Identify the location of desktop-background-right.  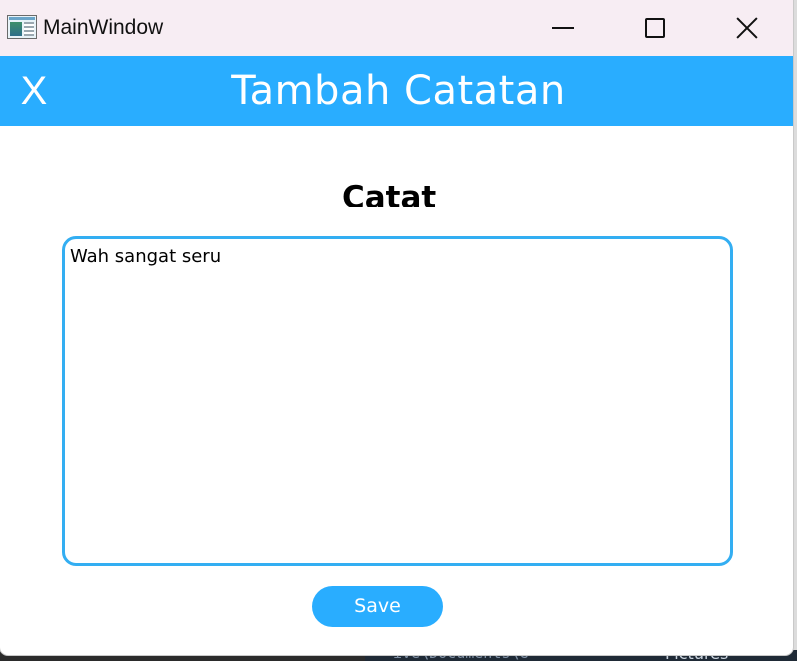
(795, 330).